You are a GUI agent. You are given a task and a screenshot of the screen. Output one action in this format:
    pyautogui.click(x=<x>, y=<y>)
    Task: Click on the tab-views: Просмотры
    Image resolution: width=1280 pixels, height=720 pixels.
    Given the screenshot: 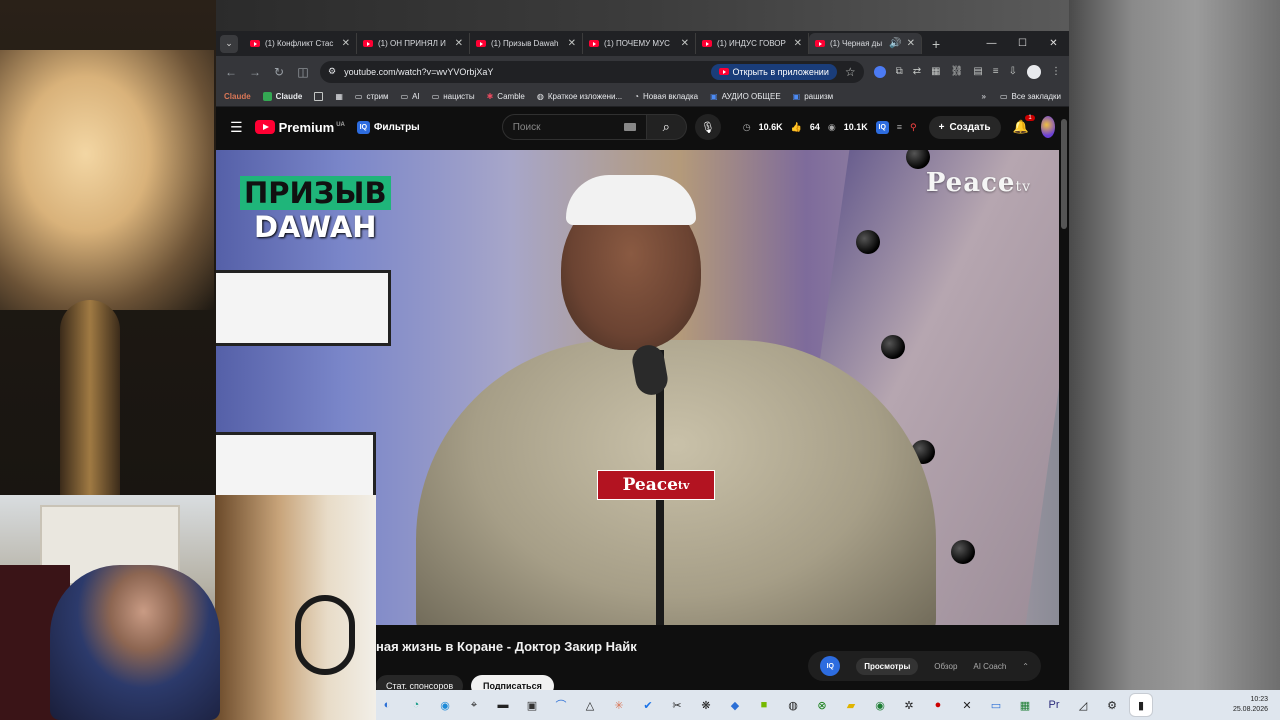 What is the action you would take?
    pyautogui.click(x=887, y=666)
    